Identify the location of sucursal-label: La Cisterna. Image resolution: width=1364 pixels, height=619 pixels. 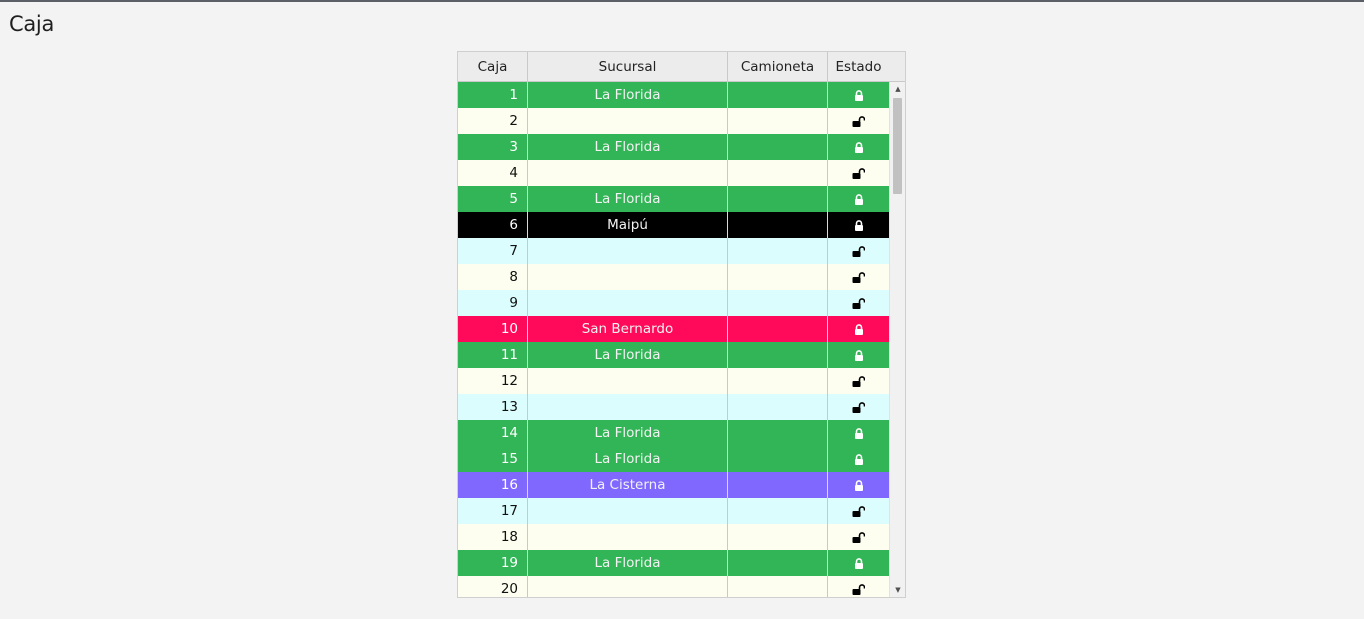
(627, 485).